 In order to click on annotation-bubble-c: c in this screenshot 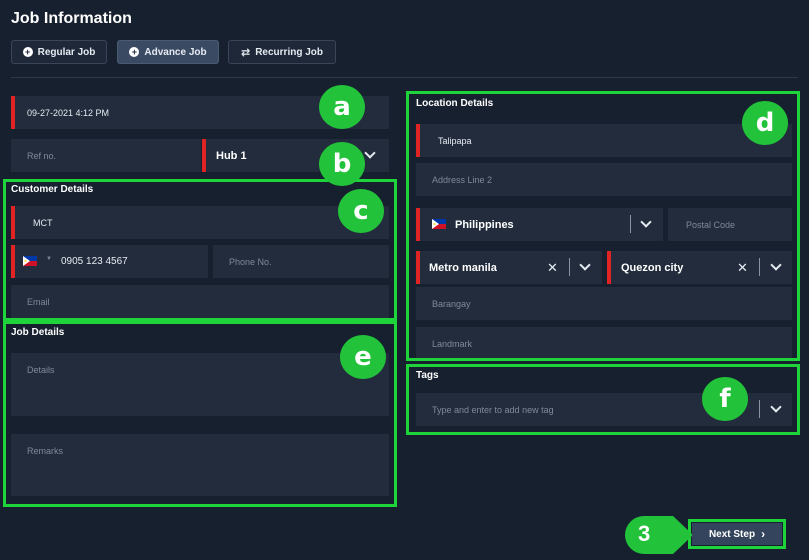, I will do `click(361, 211)`.